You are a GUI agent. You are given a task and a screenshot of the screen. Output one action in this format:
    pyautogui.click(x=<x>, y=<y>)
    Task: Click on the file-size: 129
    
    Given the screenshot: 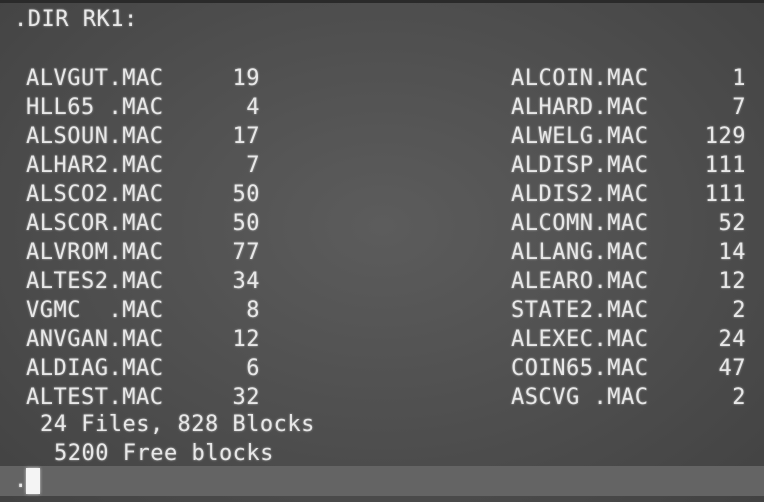 What is the action you would take?
    pyautogui.click(x=725, y=136)
    